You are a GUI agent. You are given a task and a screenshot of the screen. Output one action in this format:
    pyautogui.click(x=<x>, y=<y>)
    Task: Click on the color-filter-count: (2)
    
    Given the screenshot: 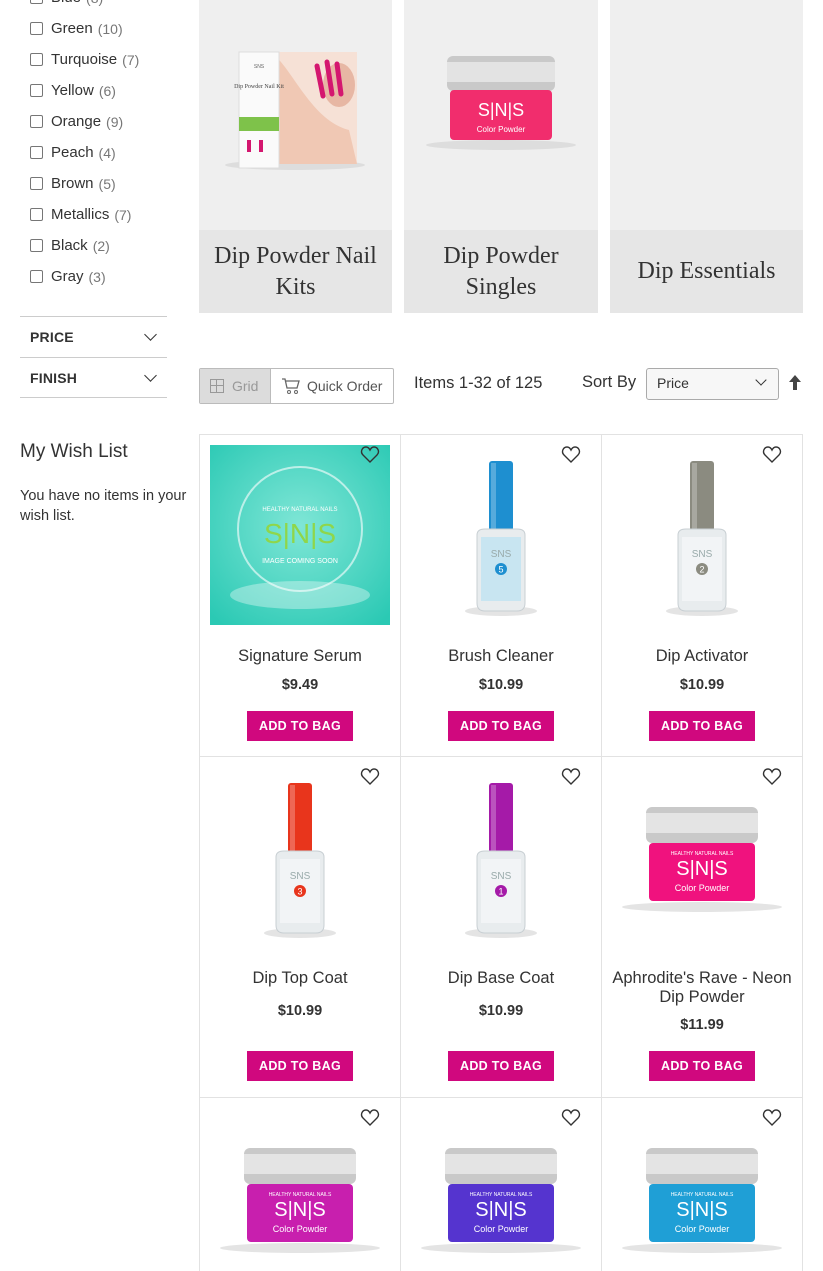 What is the action you would take?
    pyautogui.click(x=101, y=245)
    